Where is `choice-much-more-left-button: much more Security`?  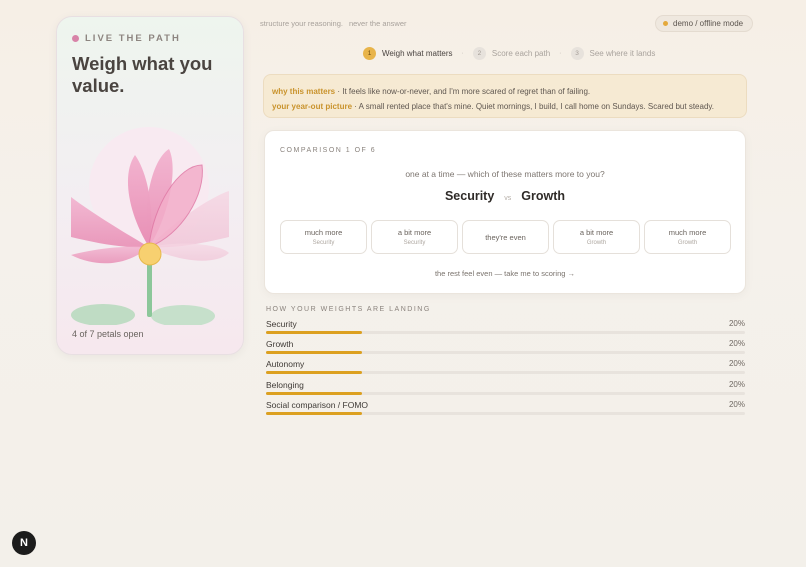
choice-much-more-left-button: much more Security is located at coordinates (323, 237).